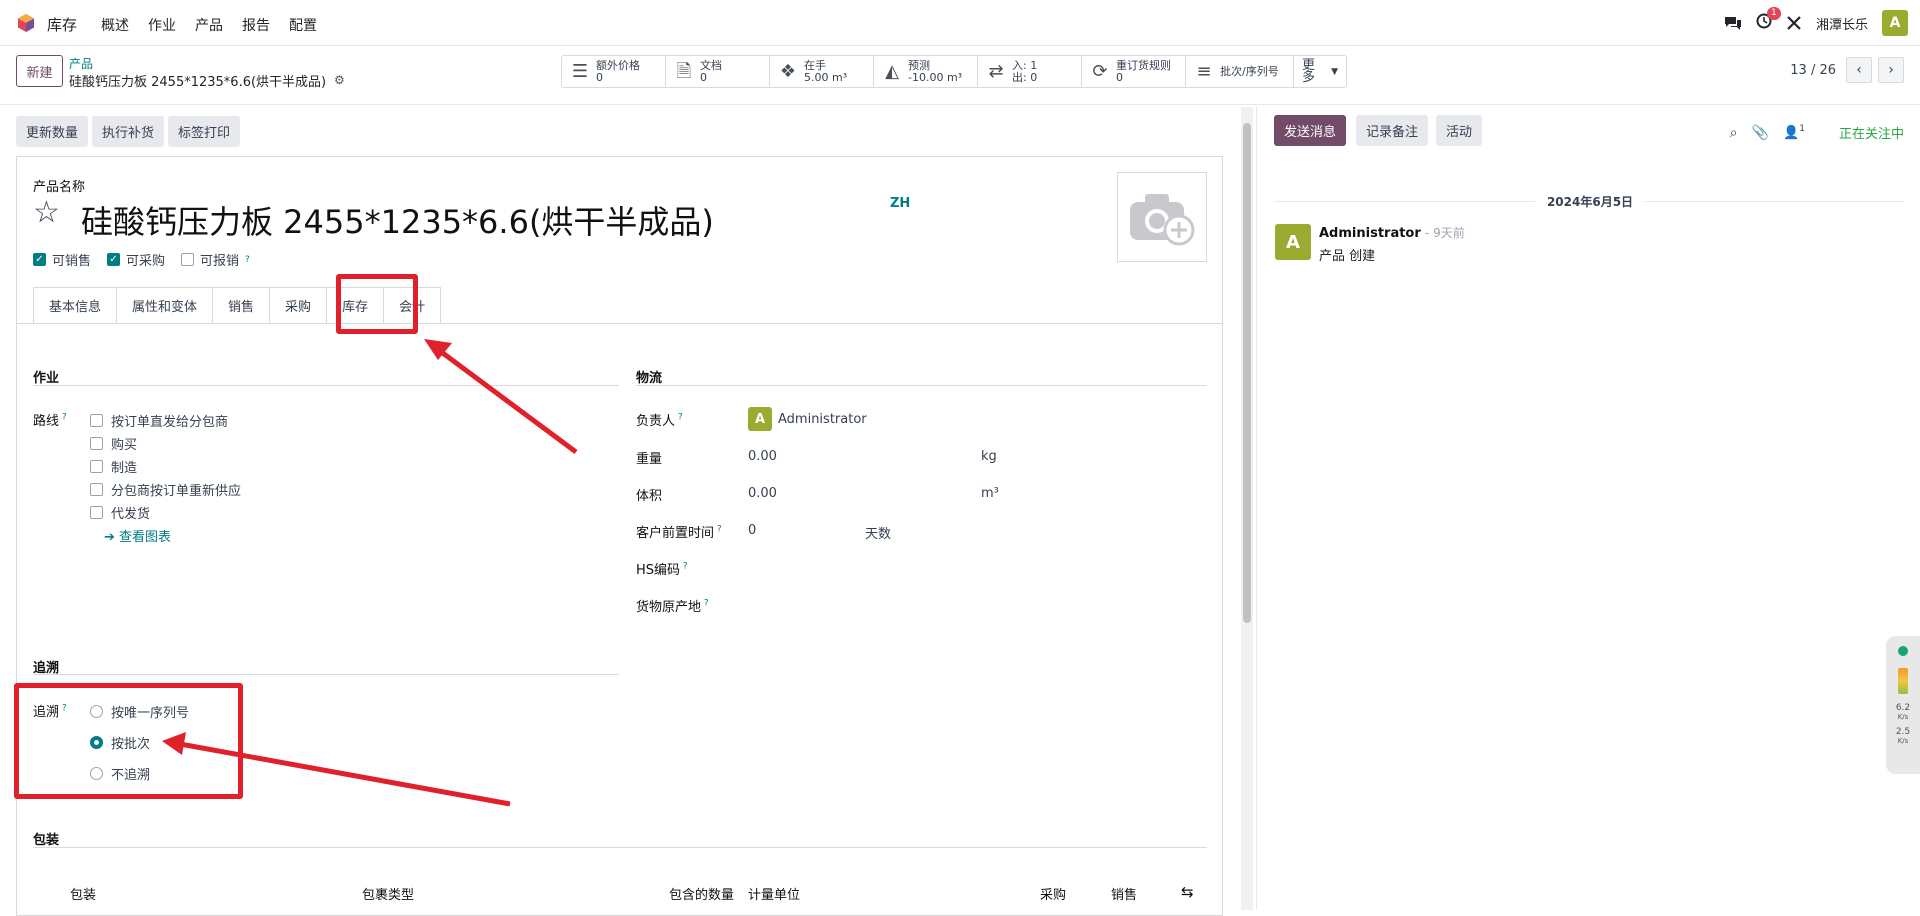 The width and height of the screenshot is (1920, 916). What do you see at coordinates (198, 82) in the screenshot?
I see `breadcrumb-current: 硅酸钙压力板 2455*1235*6.6(烘干半成品)` at bounding box center [198, 82].